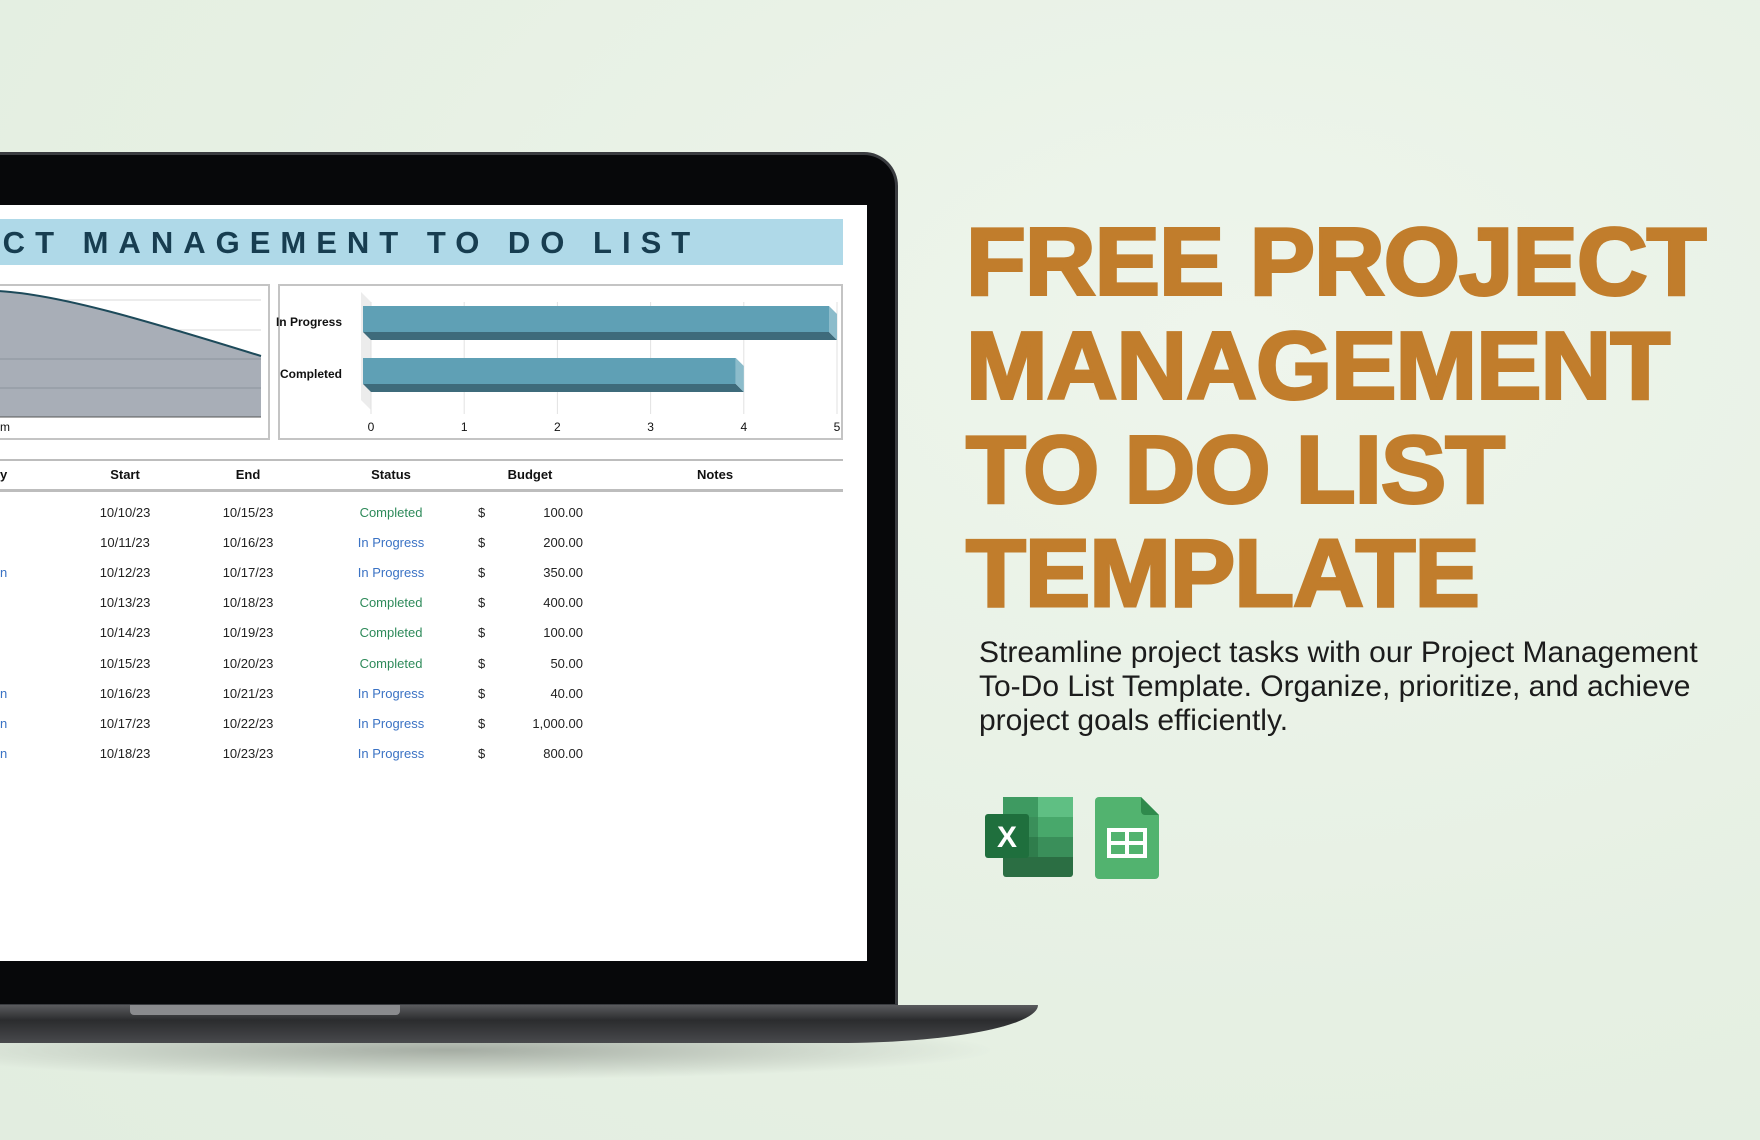 Image resolution: width=1760 pixels, height=1140 pixels. Describe the element at coordinates (248, 603) in the screenshot. I see `cell-end: 10/18/23` at that location.